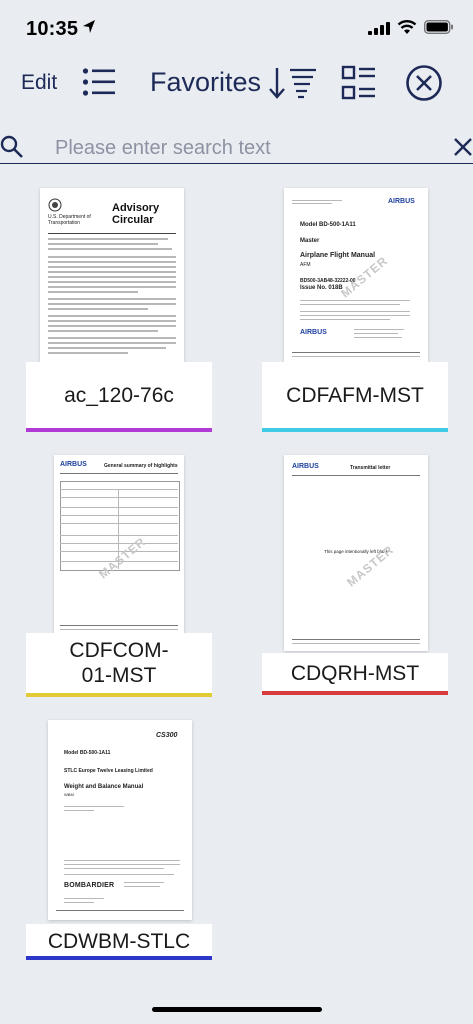  Describe the element at coordinates (424, 83) in the screenshot. I see `close-circle-icon` at that location.